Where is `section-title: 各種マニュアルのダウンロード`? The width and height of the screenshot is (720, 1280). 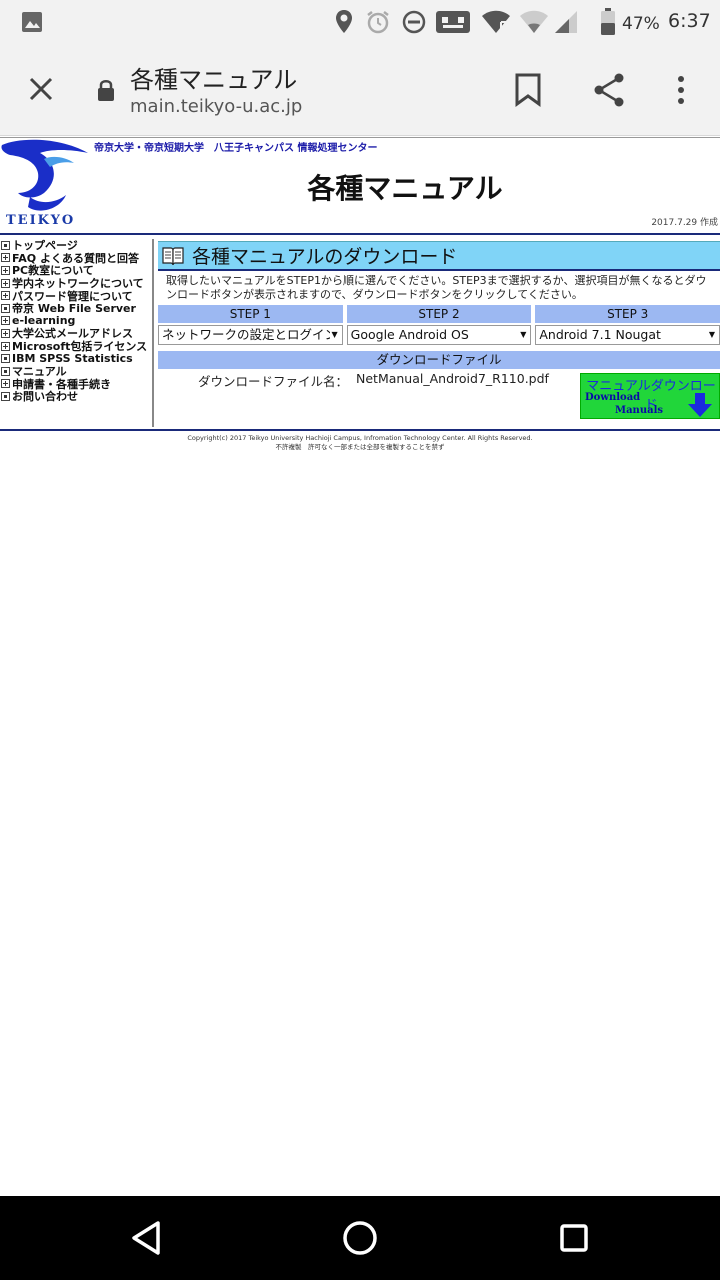
section-title: 各種マニュアルのダウンロード is located at coordinates (325, 257).